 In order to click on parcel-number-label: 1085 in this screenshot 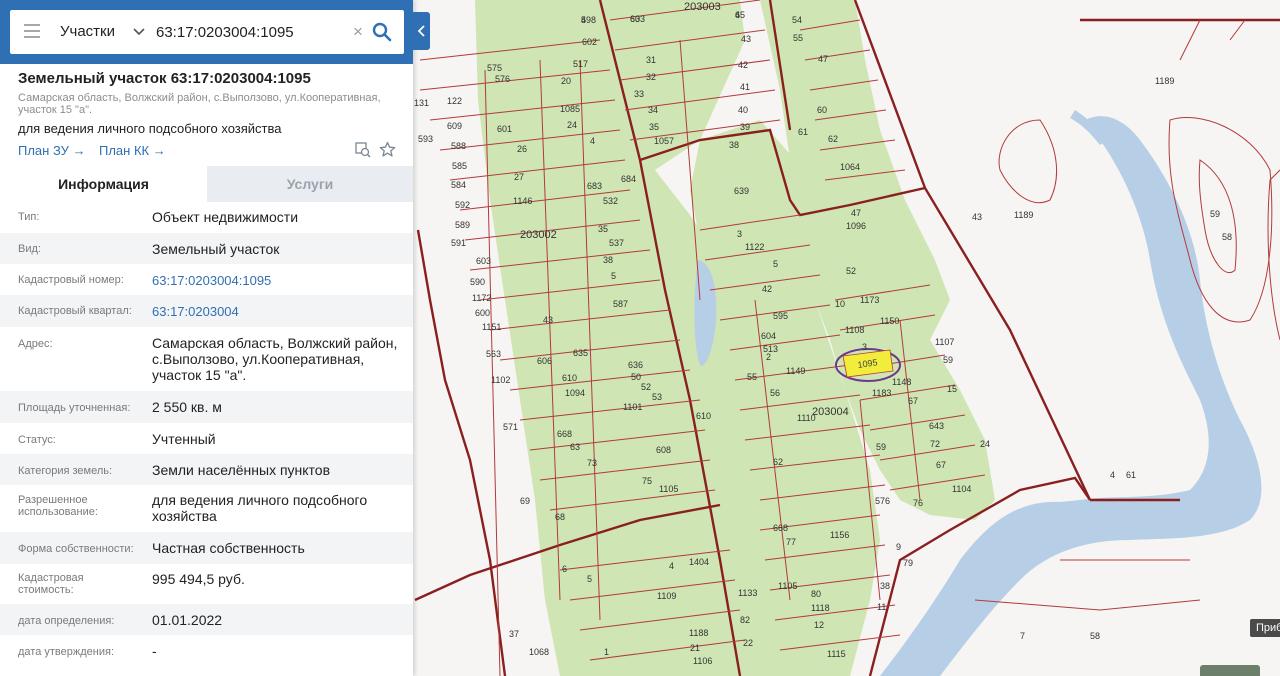, I will do `click(570, 109)`.